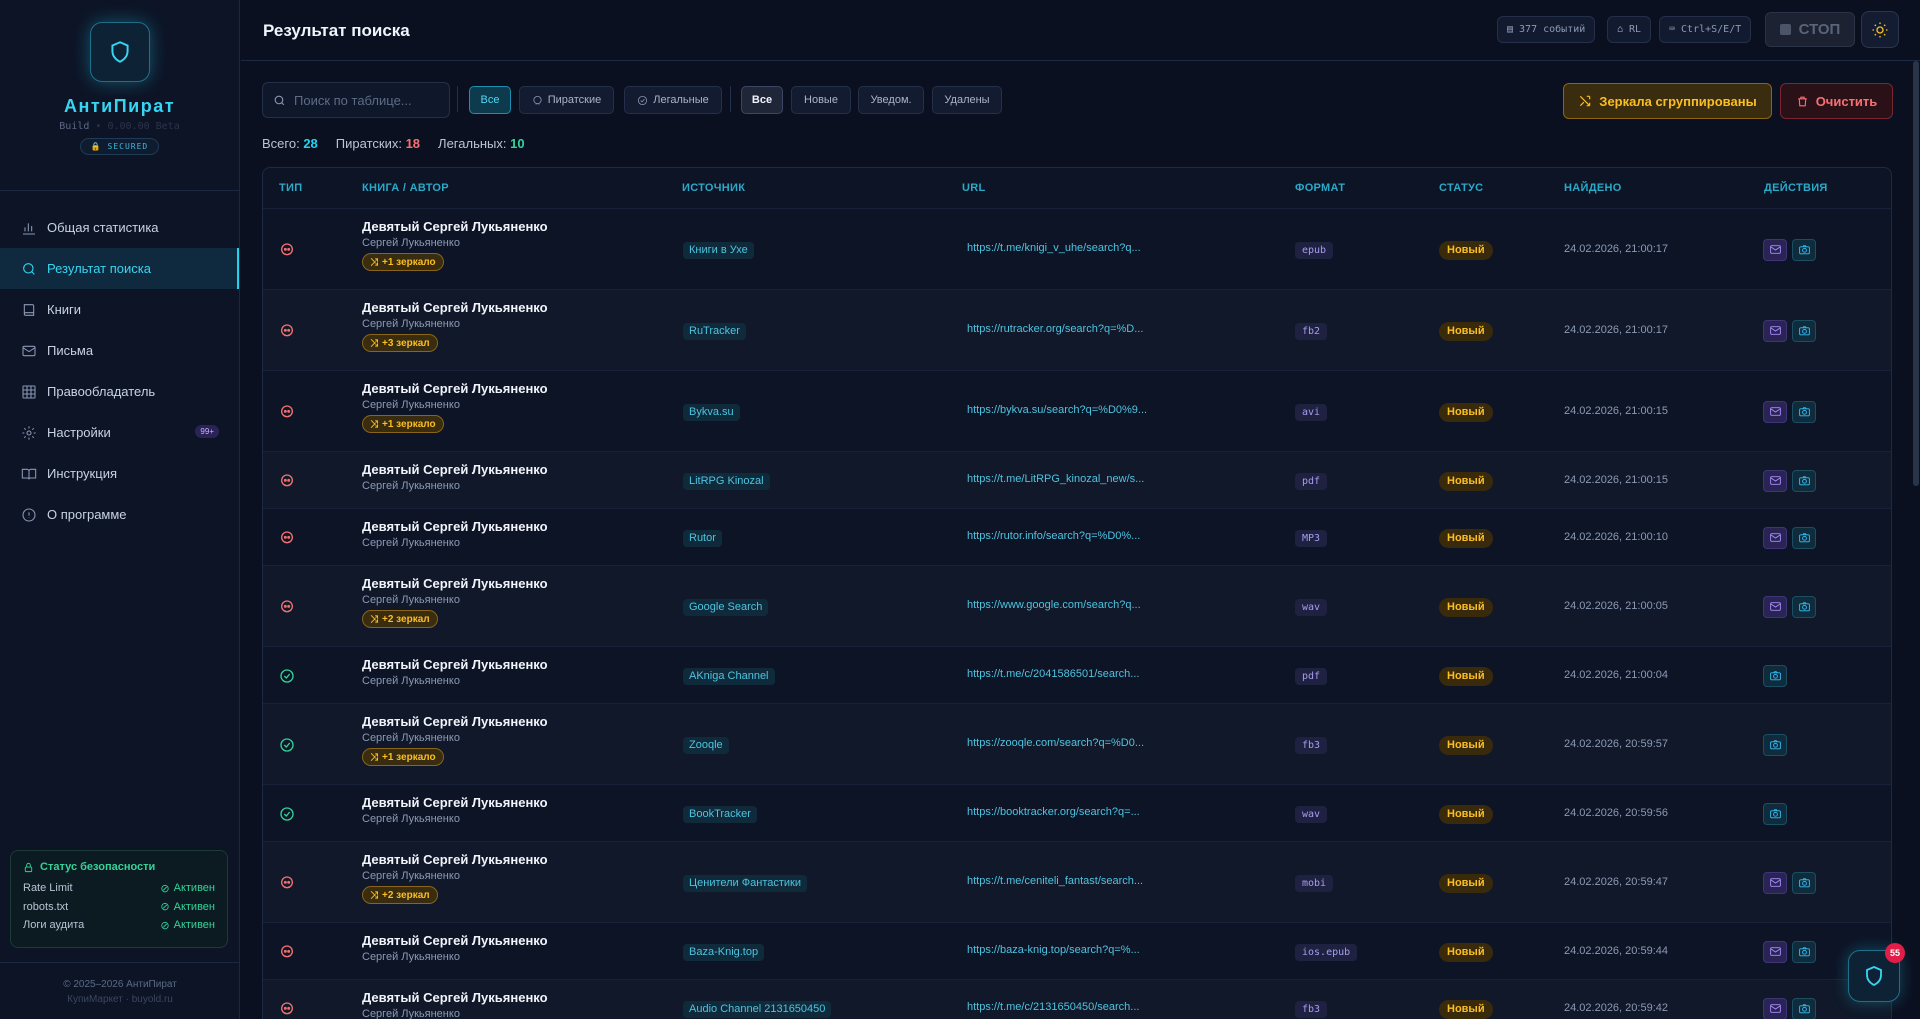 The width and height of the screenshot is (1920, 1019). What do you see at coordinates (119, 227) in the screenshot?
I see `sidebar-item-statistics: Общая статистика` at bounding box center [119, 227].